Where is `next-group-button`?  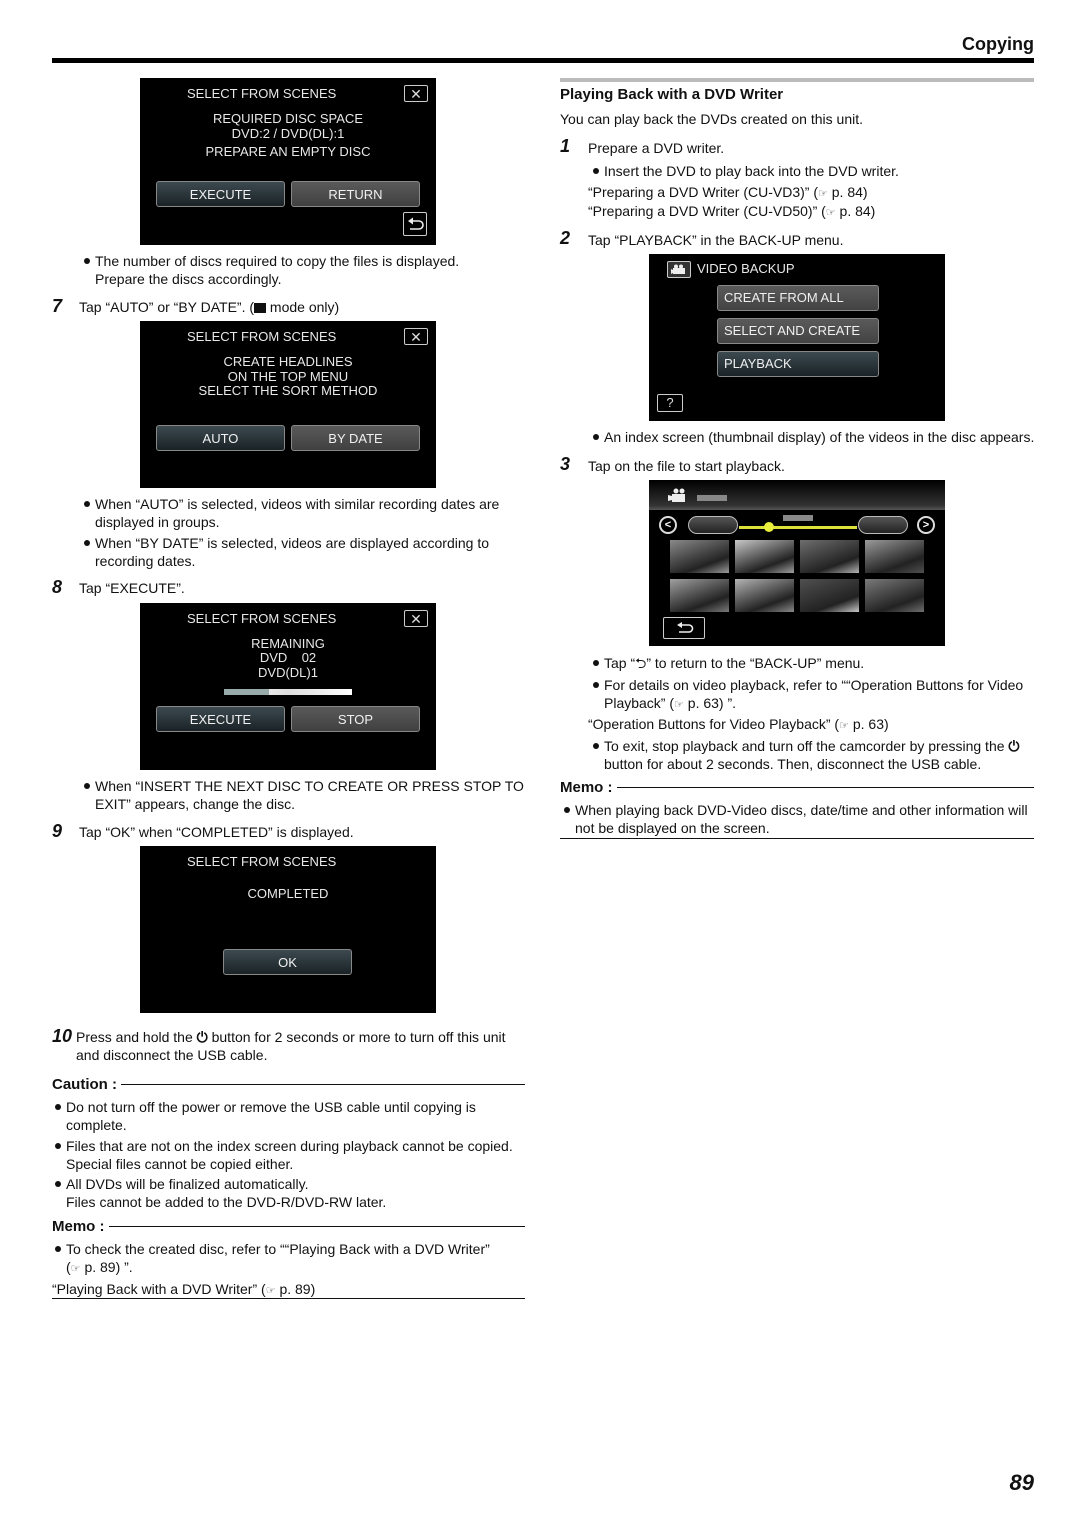
next-group-button is located at coordinates (883, 525).